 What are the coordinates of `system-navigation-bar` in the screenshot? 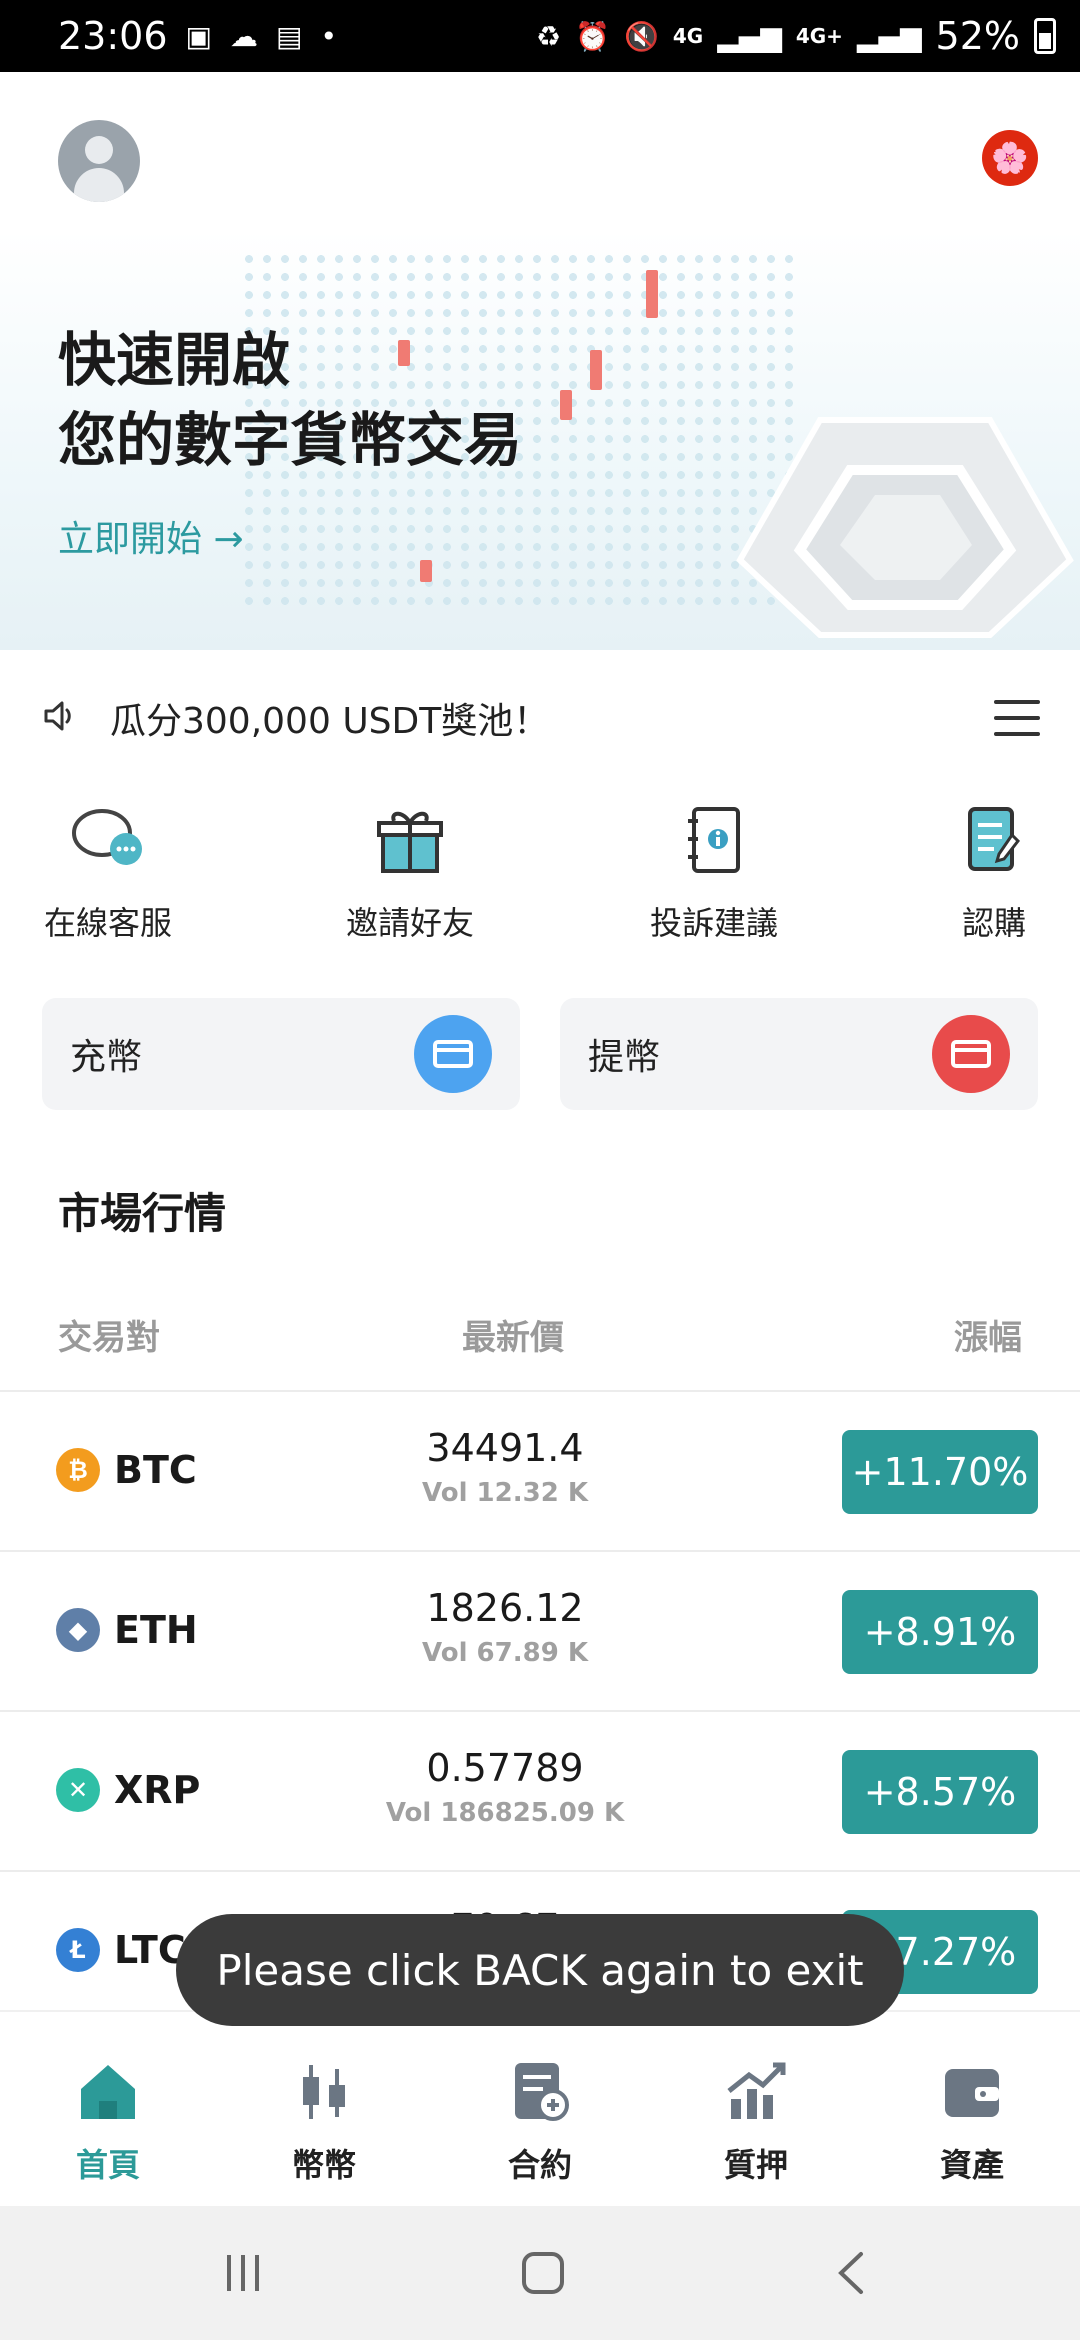 It's located at (540, 2273).